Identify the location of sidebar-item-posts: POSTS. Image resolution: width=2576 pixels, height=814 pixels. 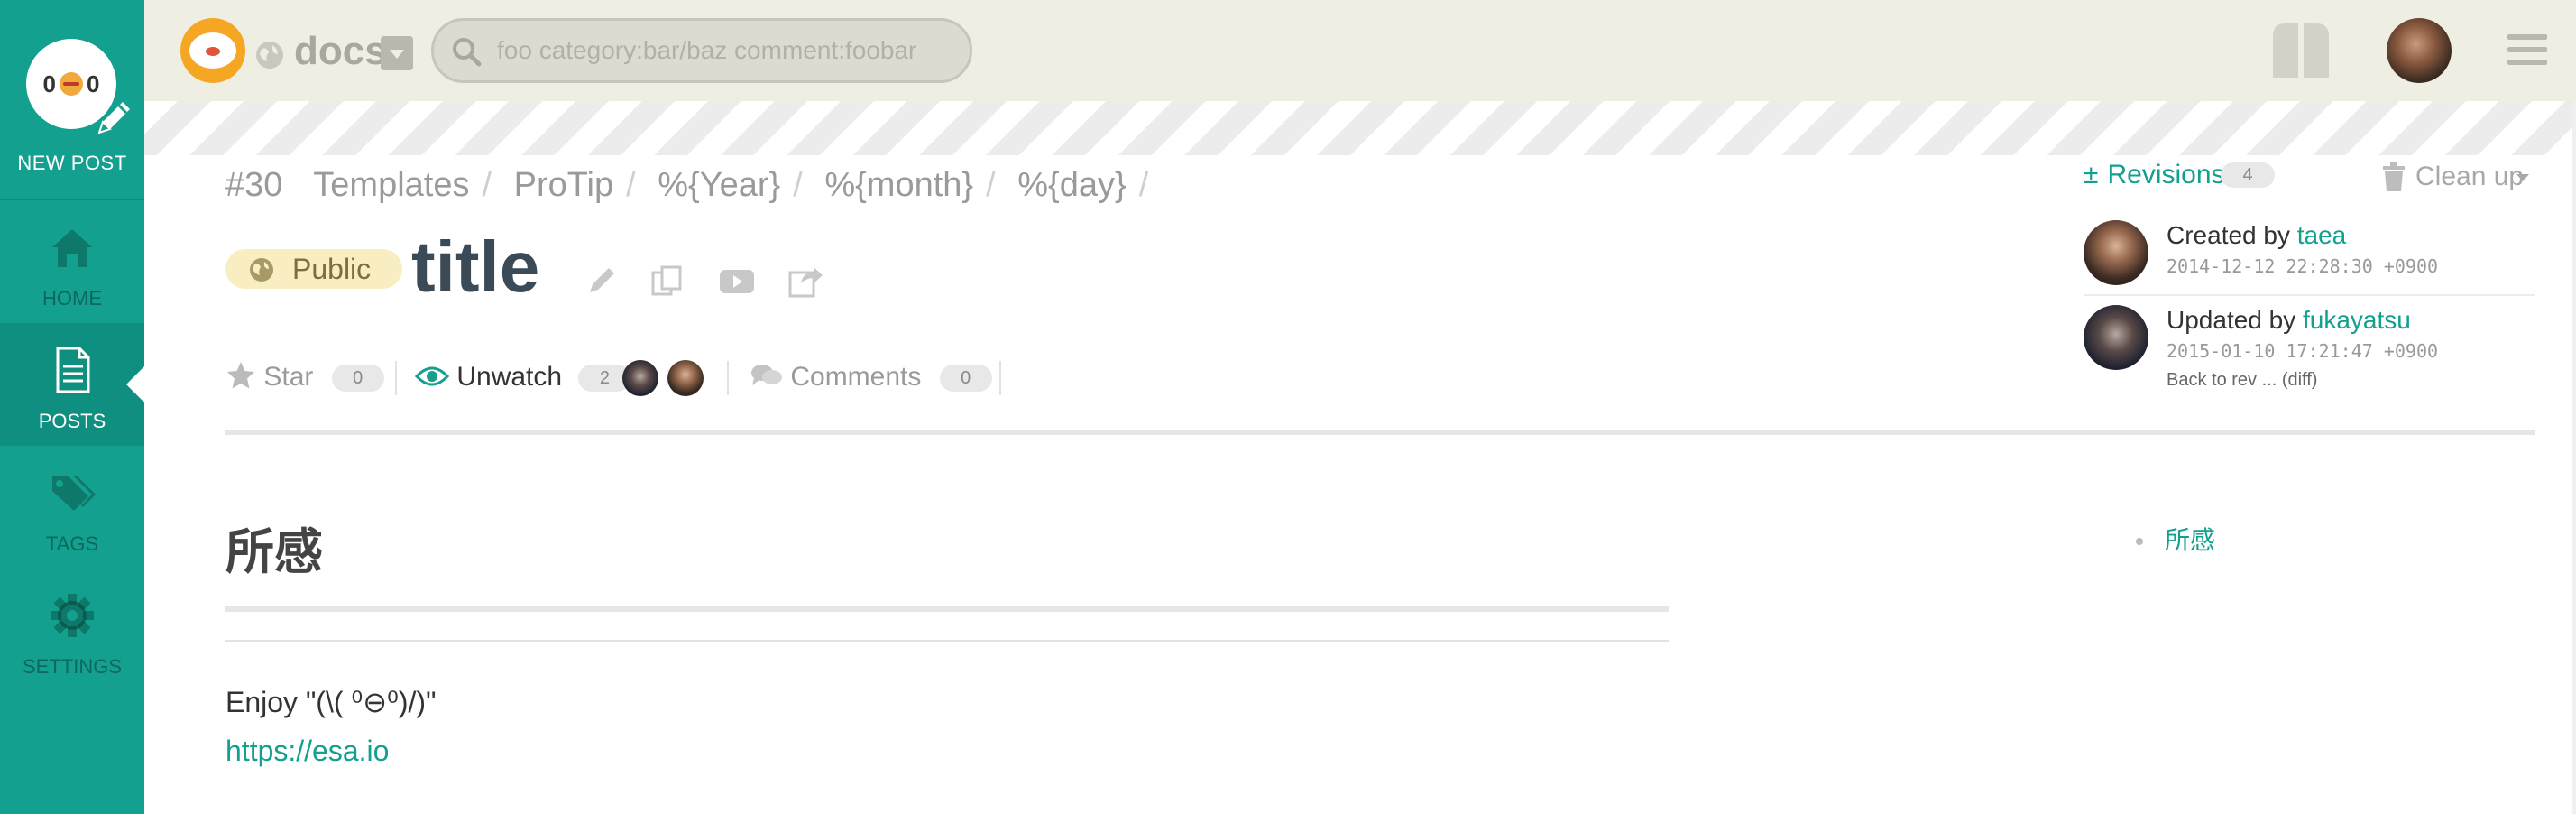
(72, 384).